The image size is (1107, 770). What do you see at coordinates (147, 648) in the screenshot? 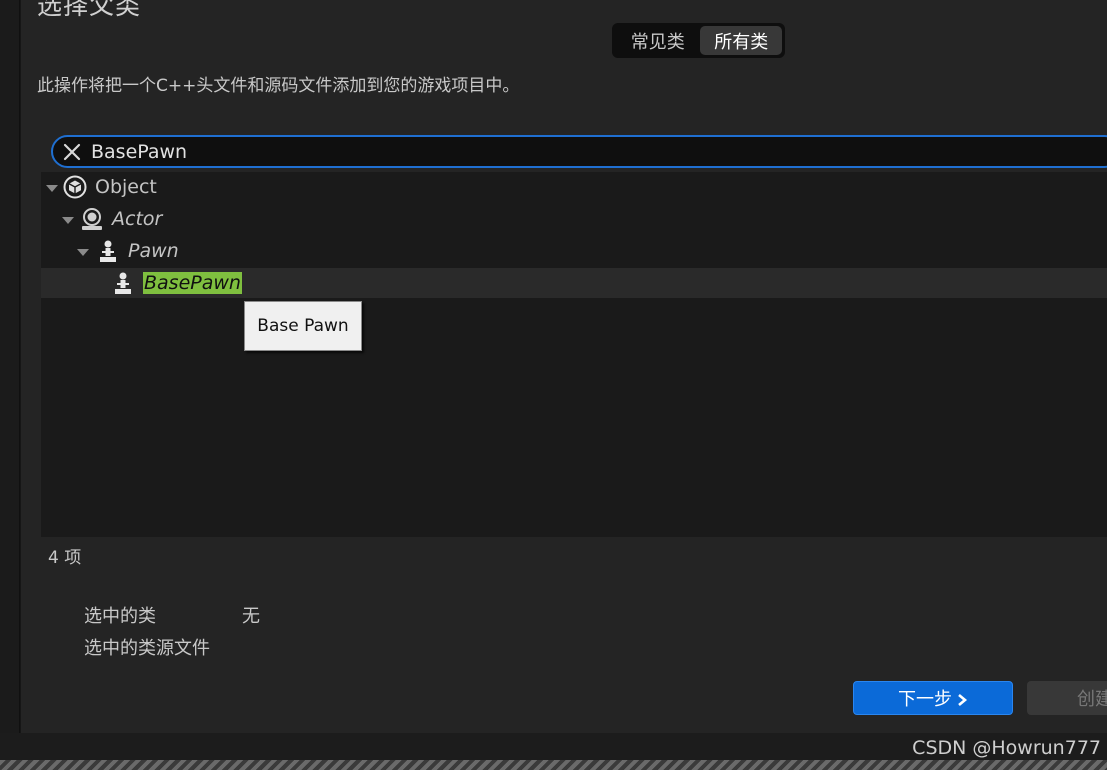
I see `selected-class-source-label: 选中的类源文件` at bounding box center [147, 648].